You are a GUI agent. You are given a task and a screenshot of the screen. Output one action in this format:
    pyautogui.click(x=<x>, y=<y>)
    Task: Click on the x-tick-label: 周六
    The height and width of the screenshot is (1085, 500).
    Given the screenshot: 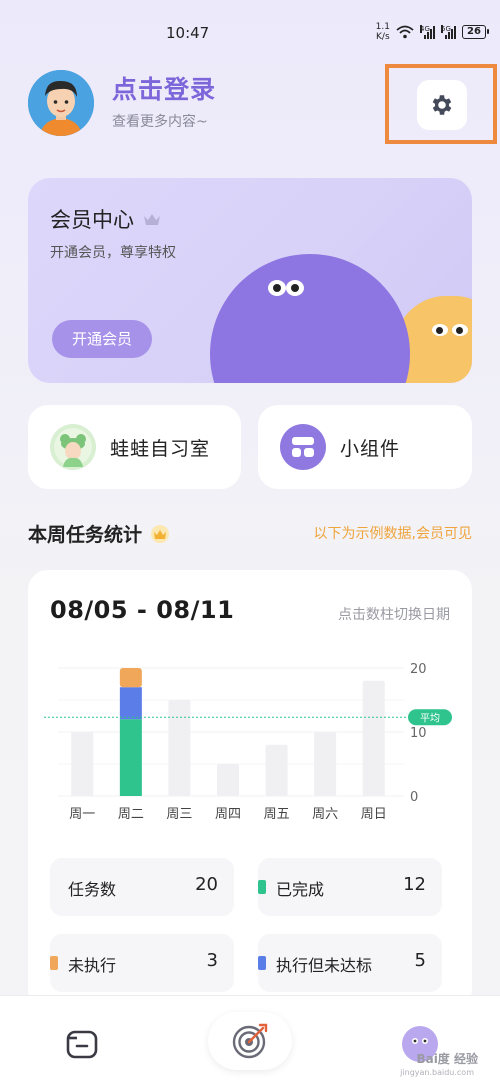 What is the action you would take?
    pyautogui.click(x=325, y=814)
    